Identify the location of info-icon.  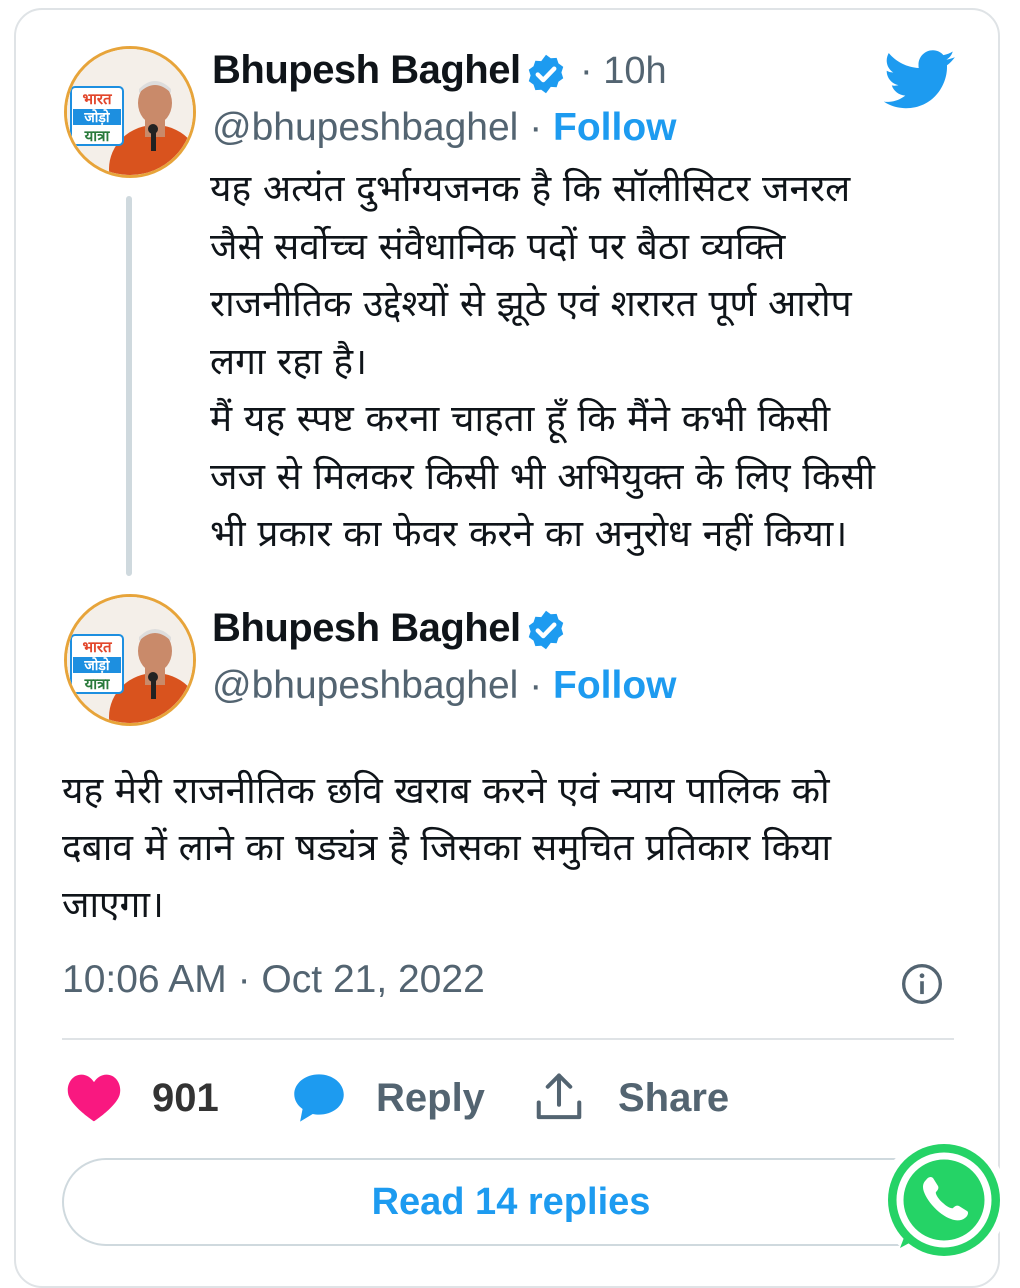
(922, 984).